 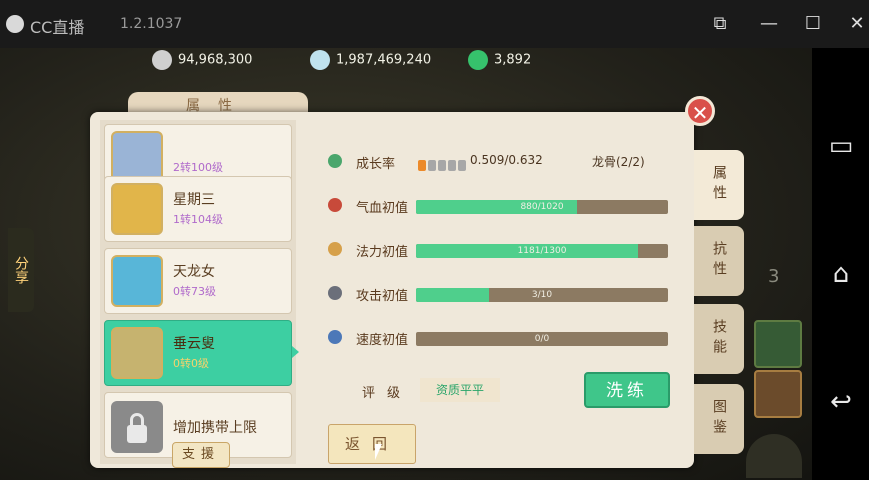 What do you see at coordinates (335, 337) in the screenshot?
I see `speed-icon` at bounding box center [335, 337].